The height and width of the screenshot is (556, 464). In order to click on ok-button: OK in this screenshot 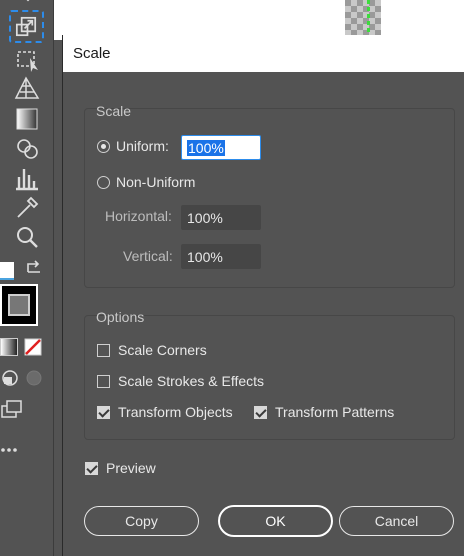, I will do `click(275, 521)`.